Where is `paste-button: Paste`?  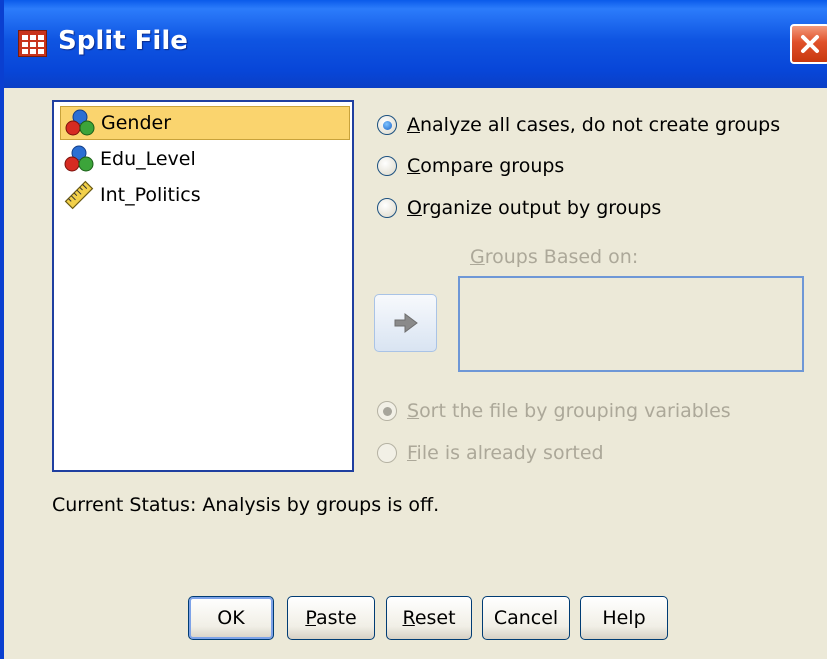 paste-button: Paste is located at coordinates (331, 618).